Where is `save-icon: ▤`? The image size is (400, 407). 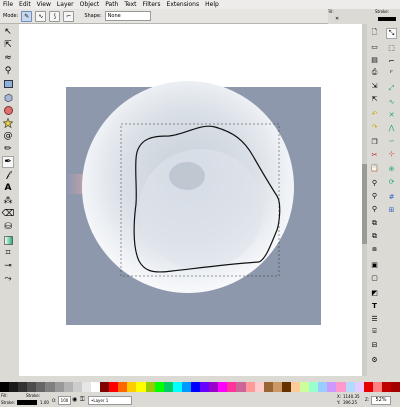
save-icon: ▤ is located at coordinates (374, 59).